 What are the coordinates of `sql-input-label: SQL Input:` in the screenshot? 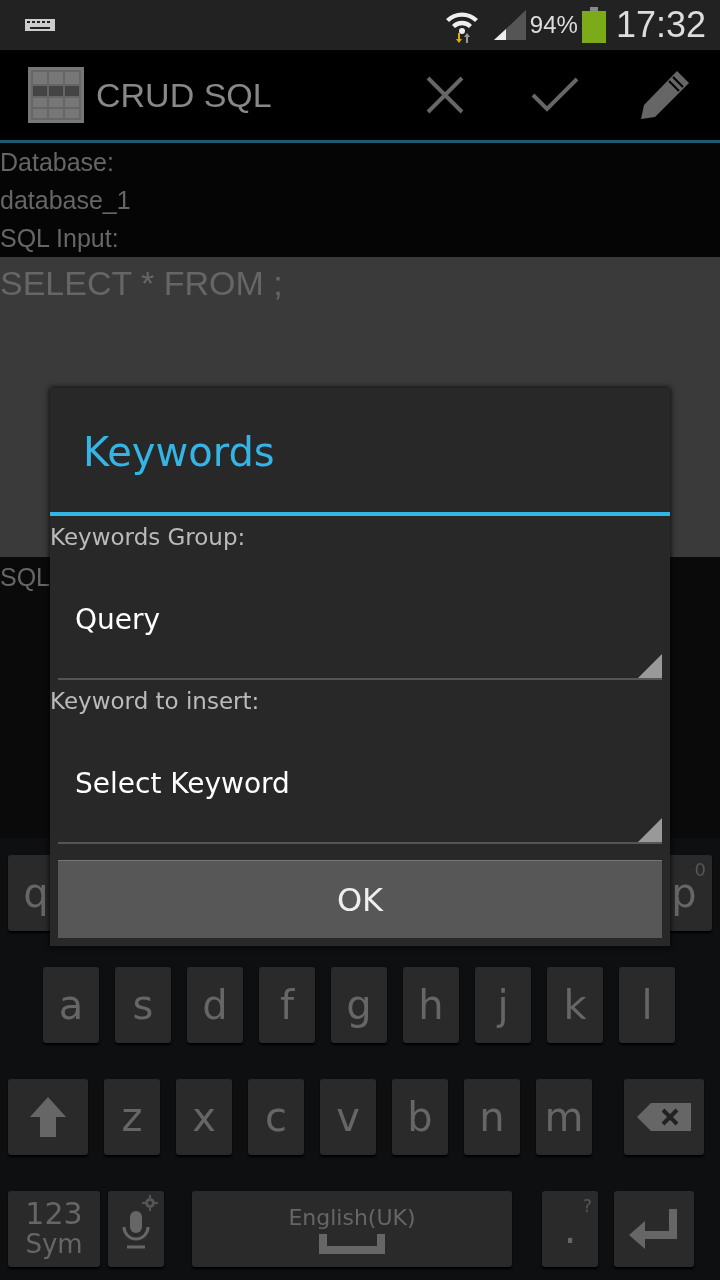 It's located at (360, 238).